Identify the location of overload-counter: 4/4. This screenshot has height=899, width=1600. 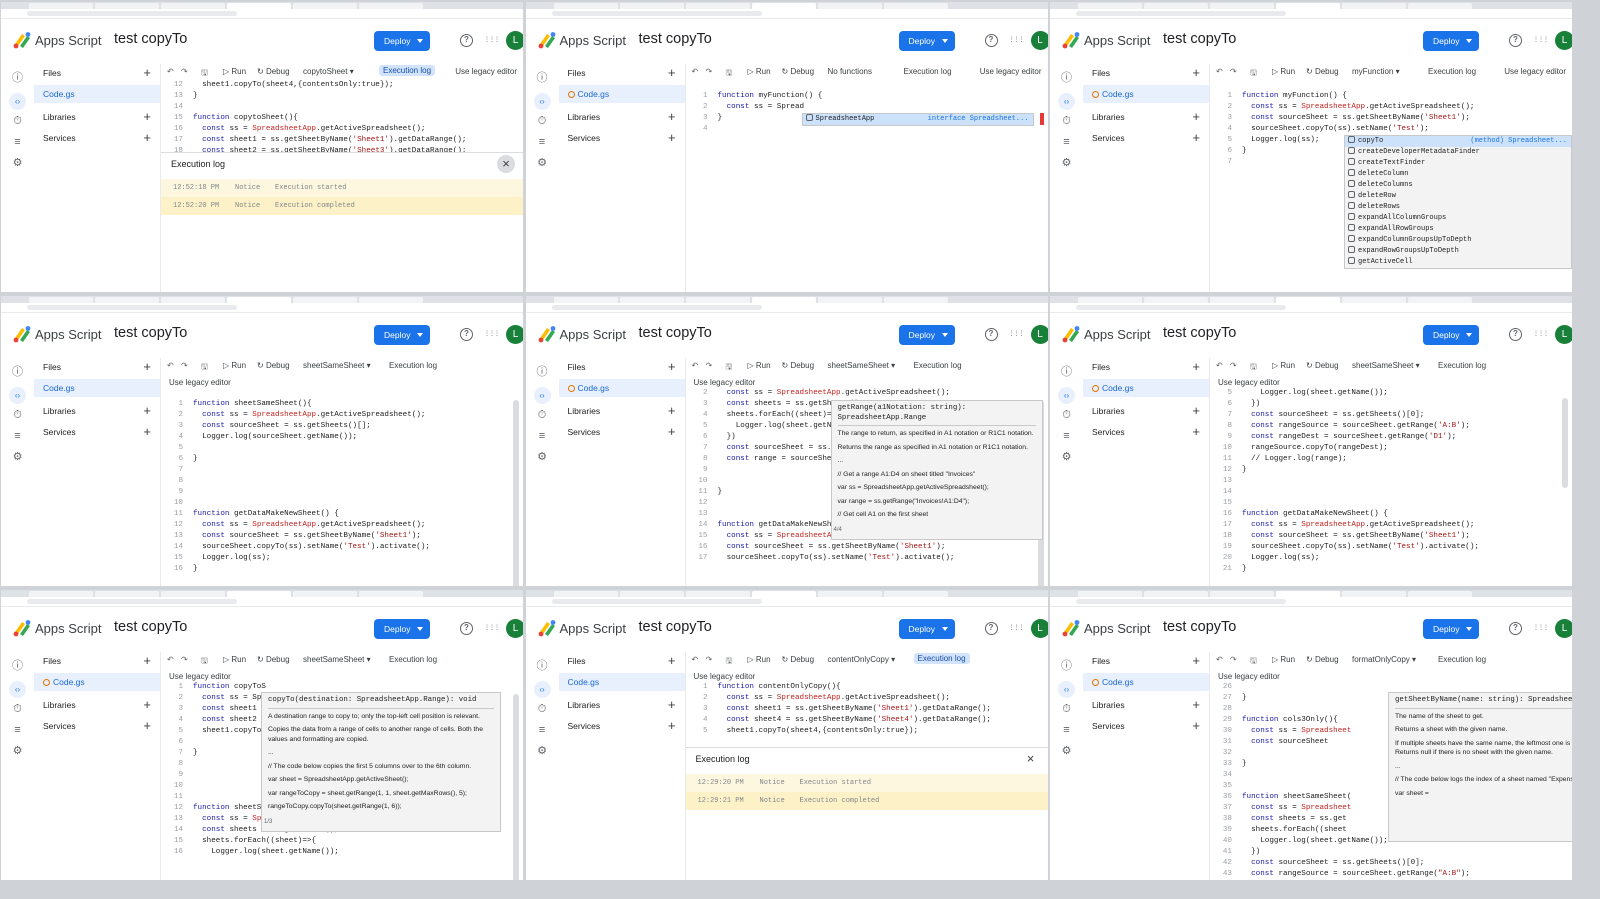
(838, 531).